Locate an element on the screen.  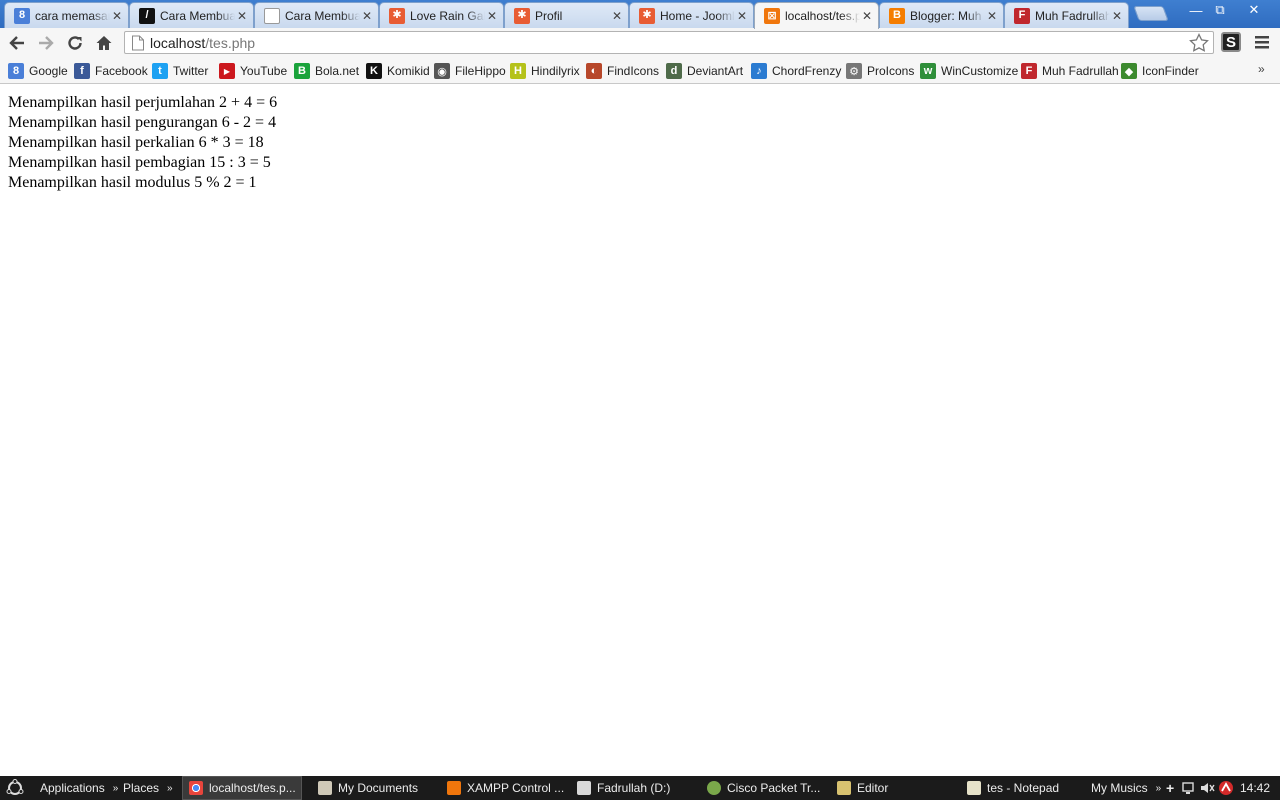
findicons-icon: ◐ is located at coordinates (594, 71).